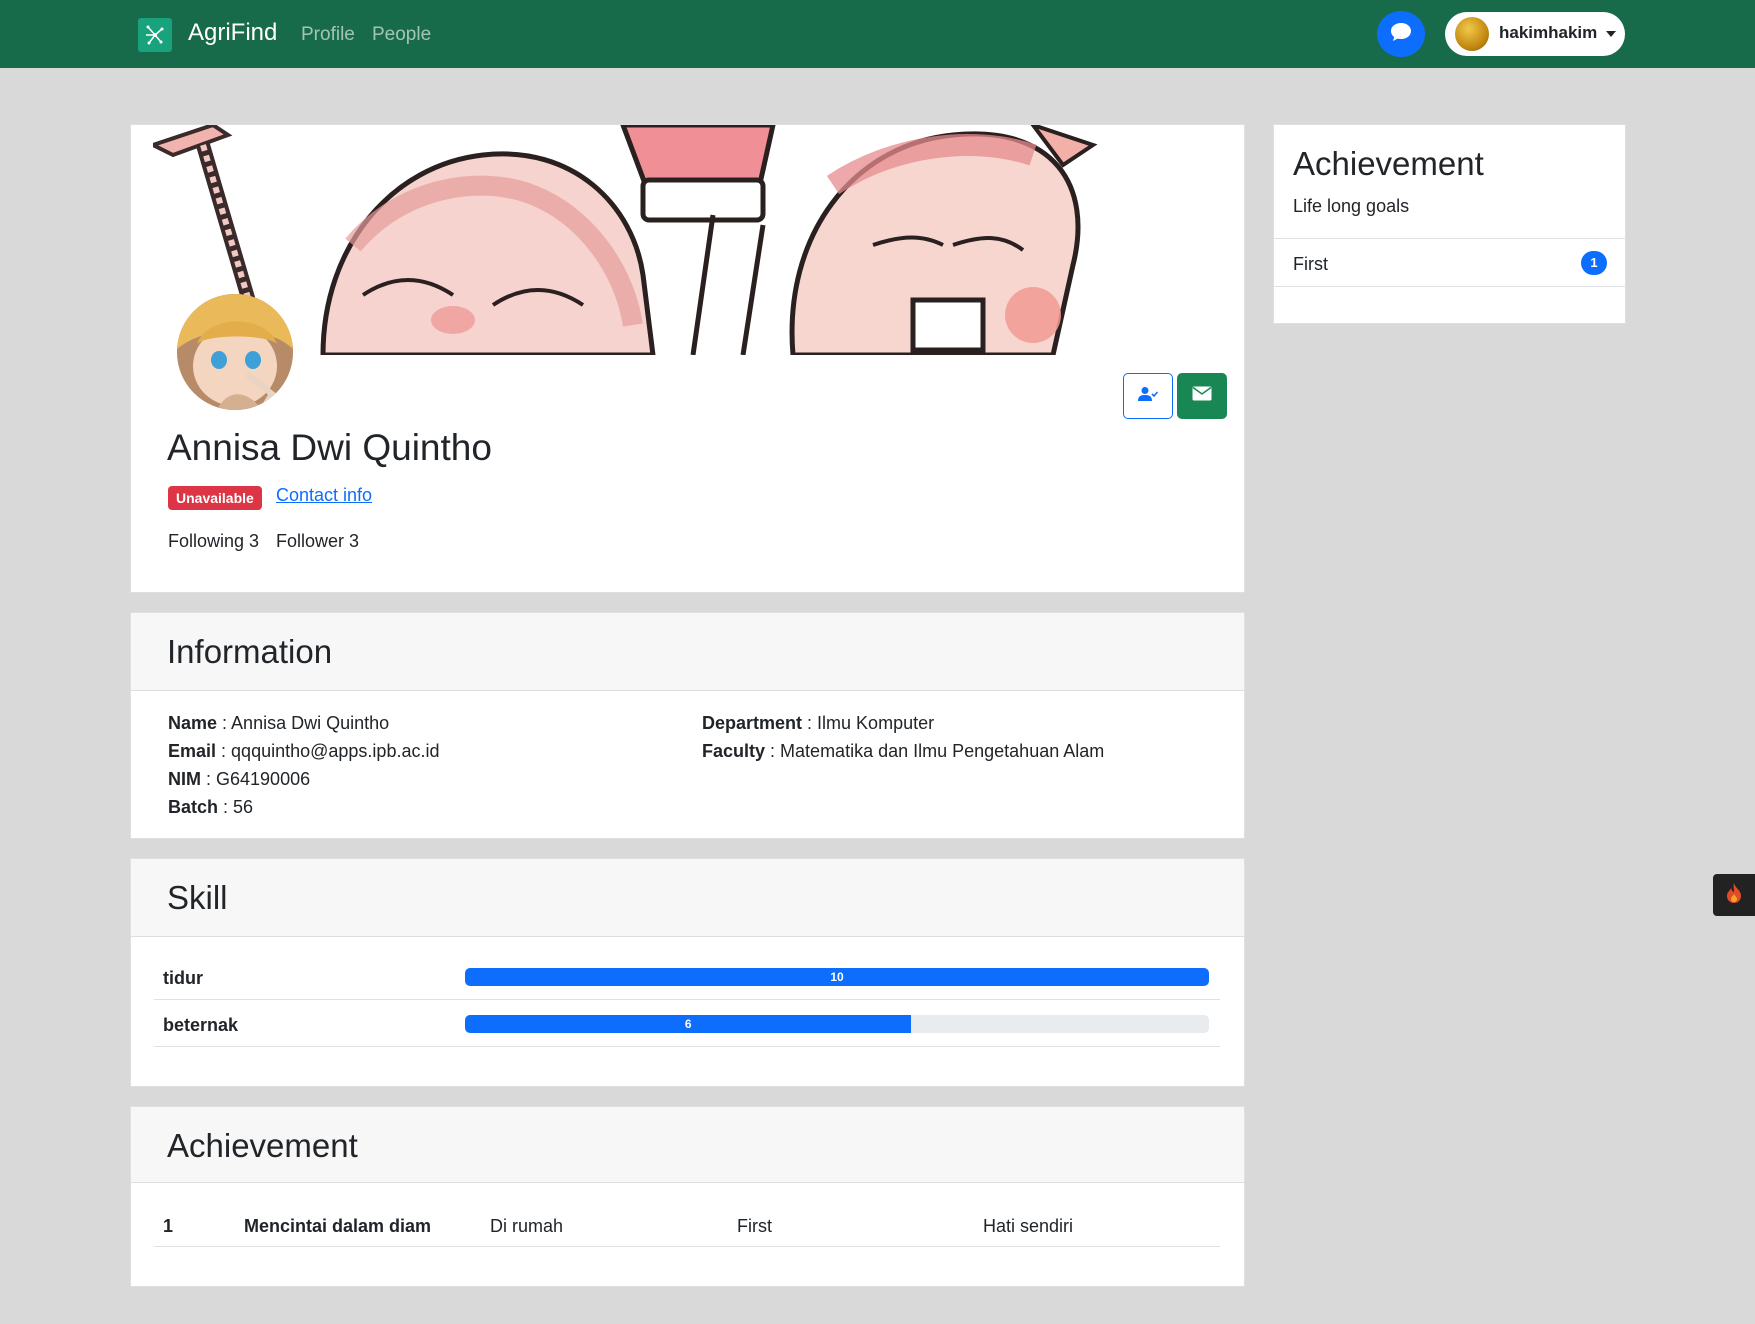  I want to click on count-badge: 1, so click(1594, 263).